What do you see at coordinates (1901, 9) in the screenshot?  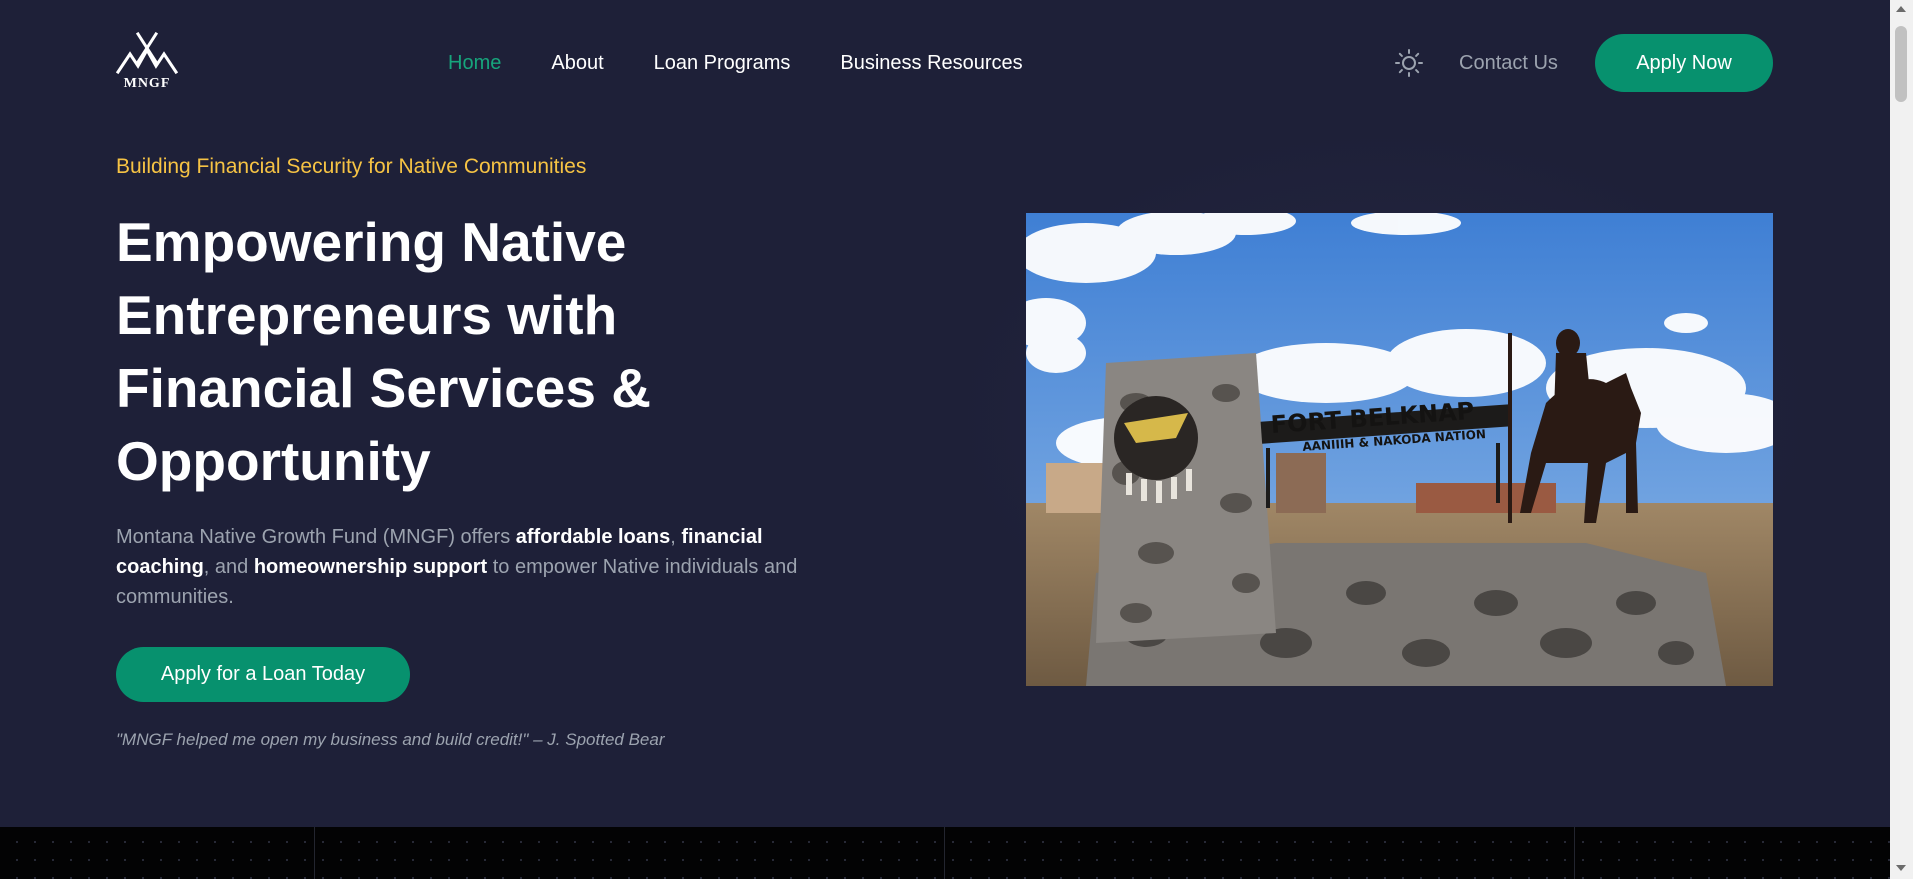 I see `scroll-up-arrow-icon` at bounding box center [1901, 9].